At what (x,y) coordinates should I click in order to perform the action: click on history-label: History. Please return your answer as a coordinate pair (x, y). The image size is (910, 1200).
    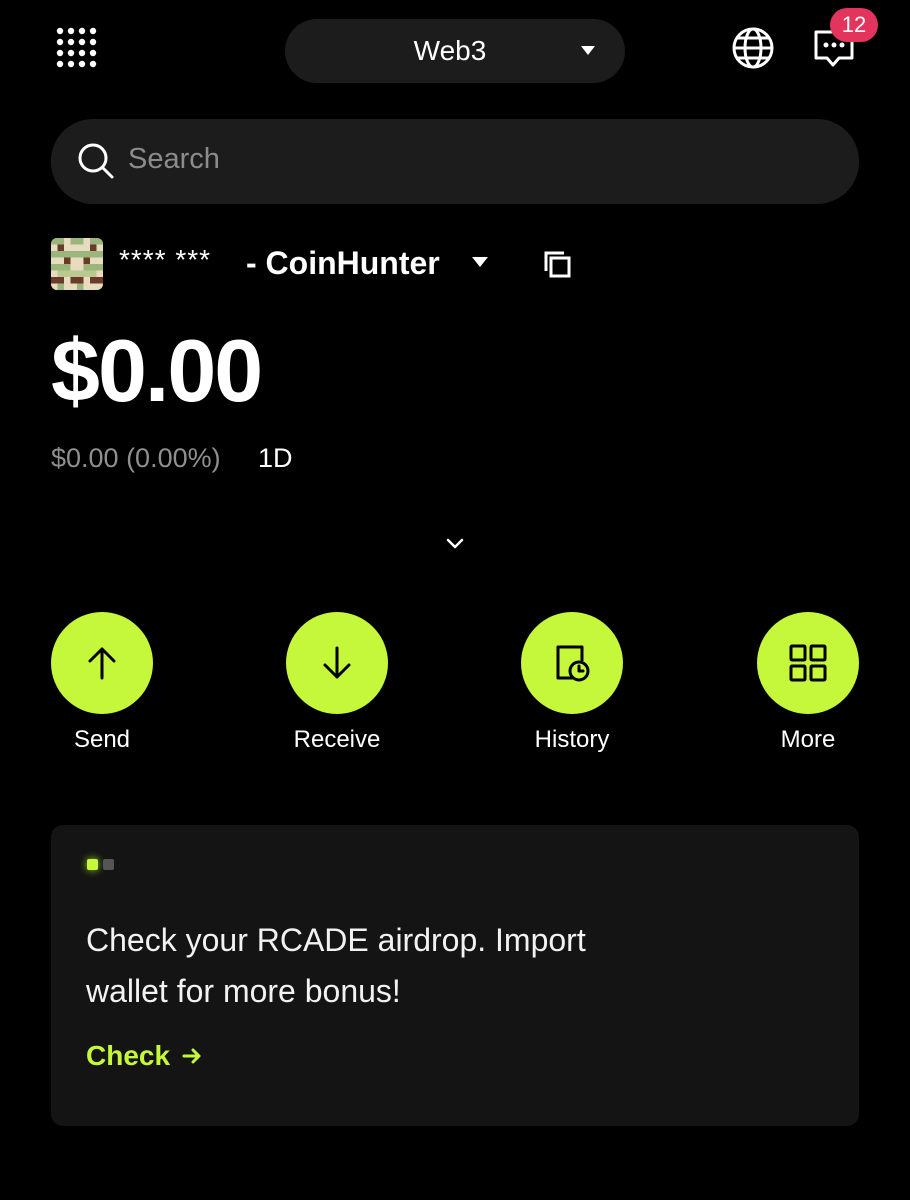
    Looking at the image, I should click on (572, 739).